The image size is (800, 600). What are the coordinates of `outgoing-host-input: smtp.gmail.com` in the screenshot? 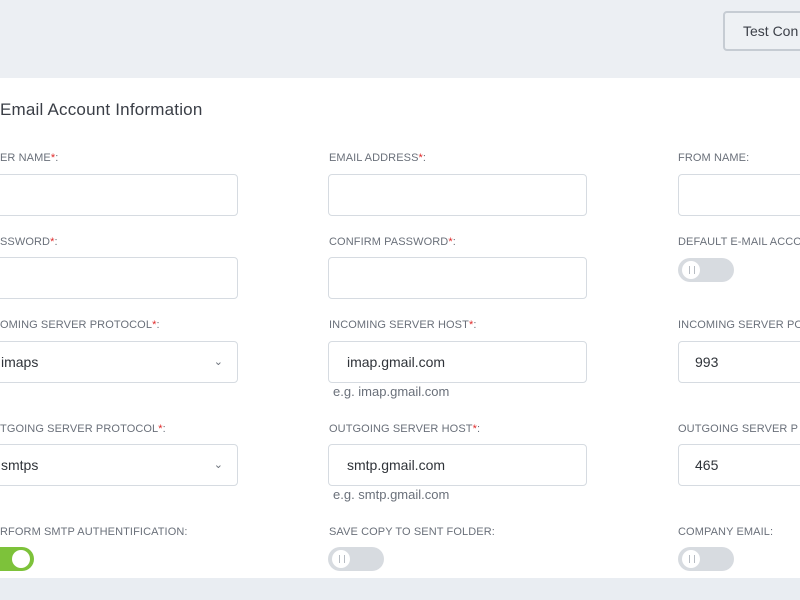 It's located at (457, 465).